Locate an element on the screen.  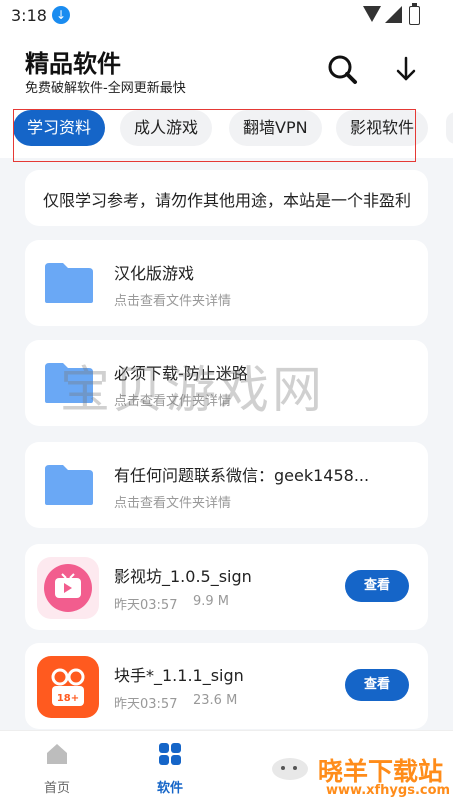
video-app-icon: 18+ is located at coordinates (68, 687).